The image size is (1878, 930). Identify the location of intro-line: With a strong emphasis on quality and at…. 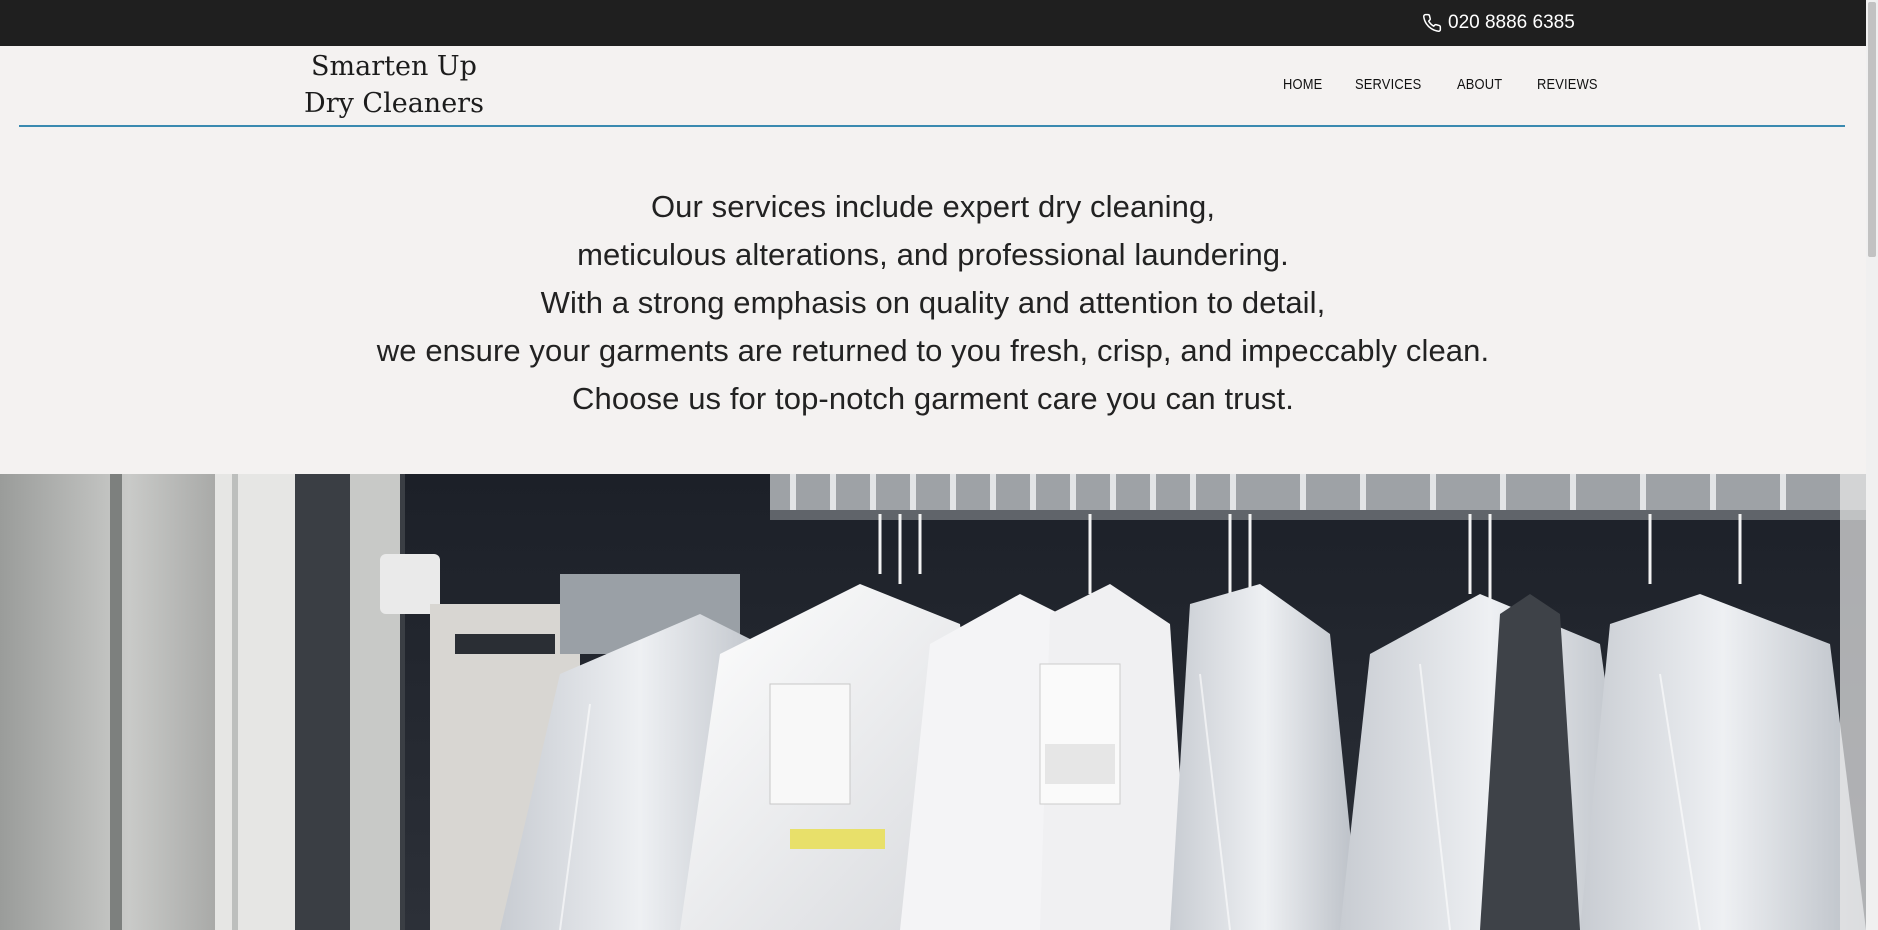
(933, 302).